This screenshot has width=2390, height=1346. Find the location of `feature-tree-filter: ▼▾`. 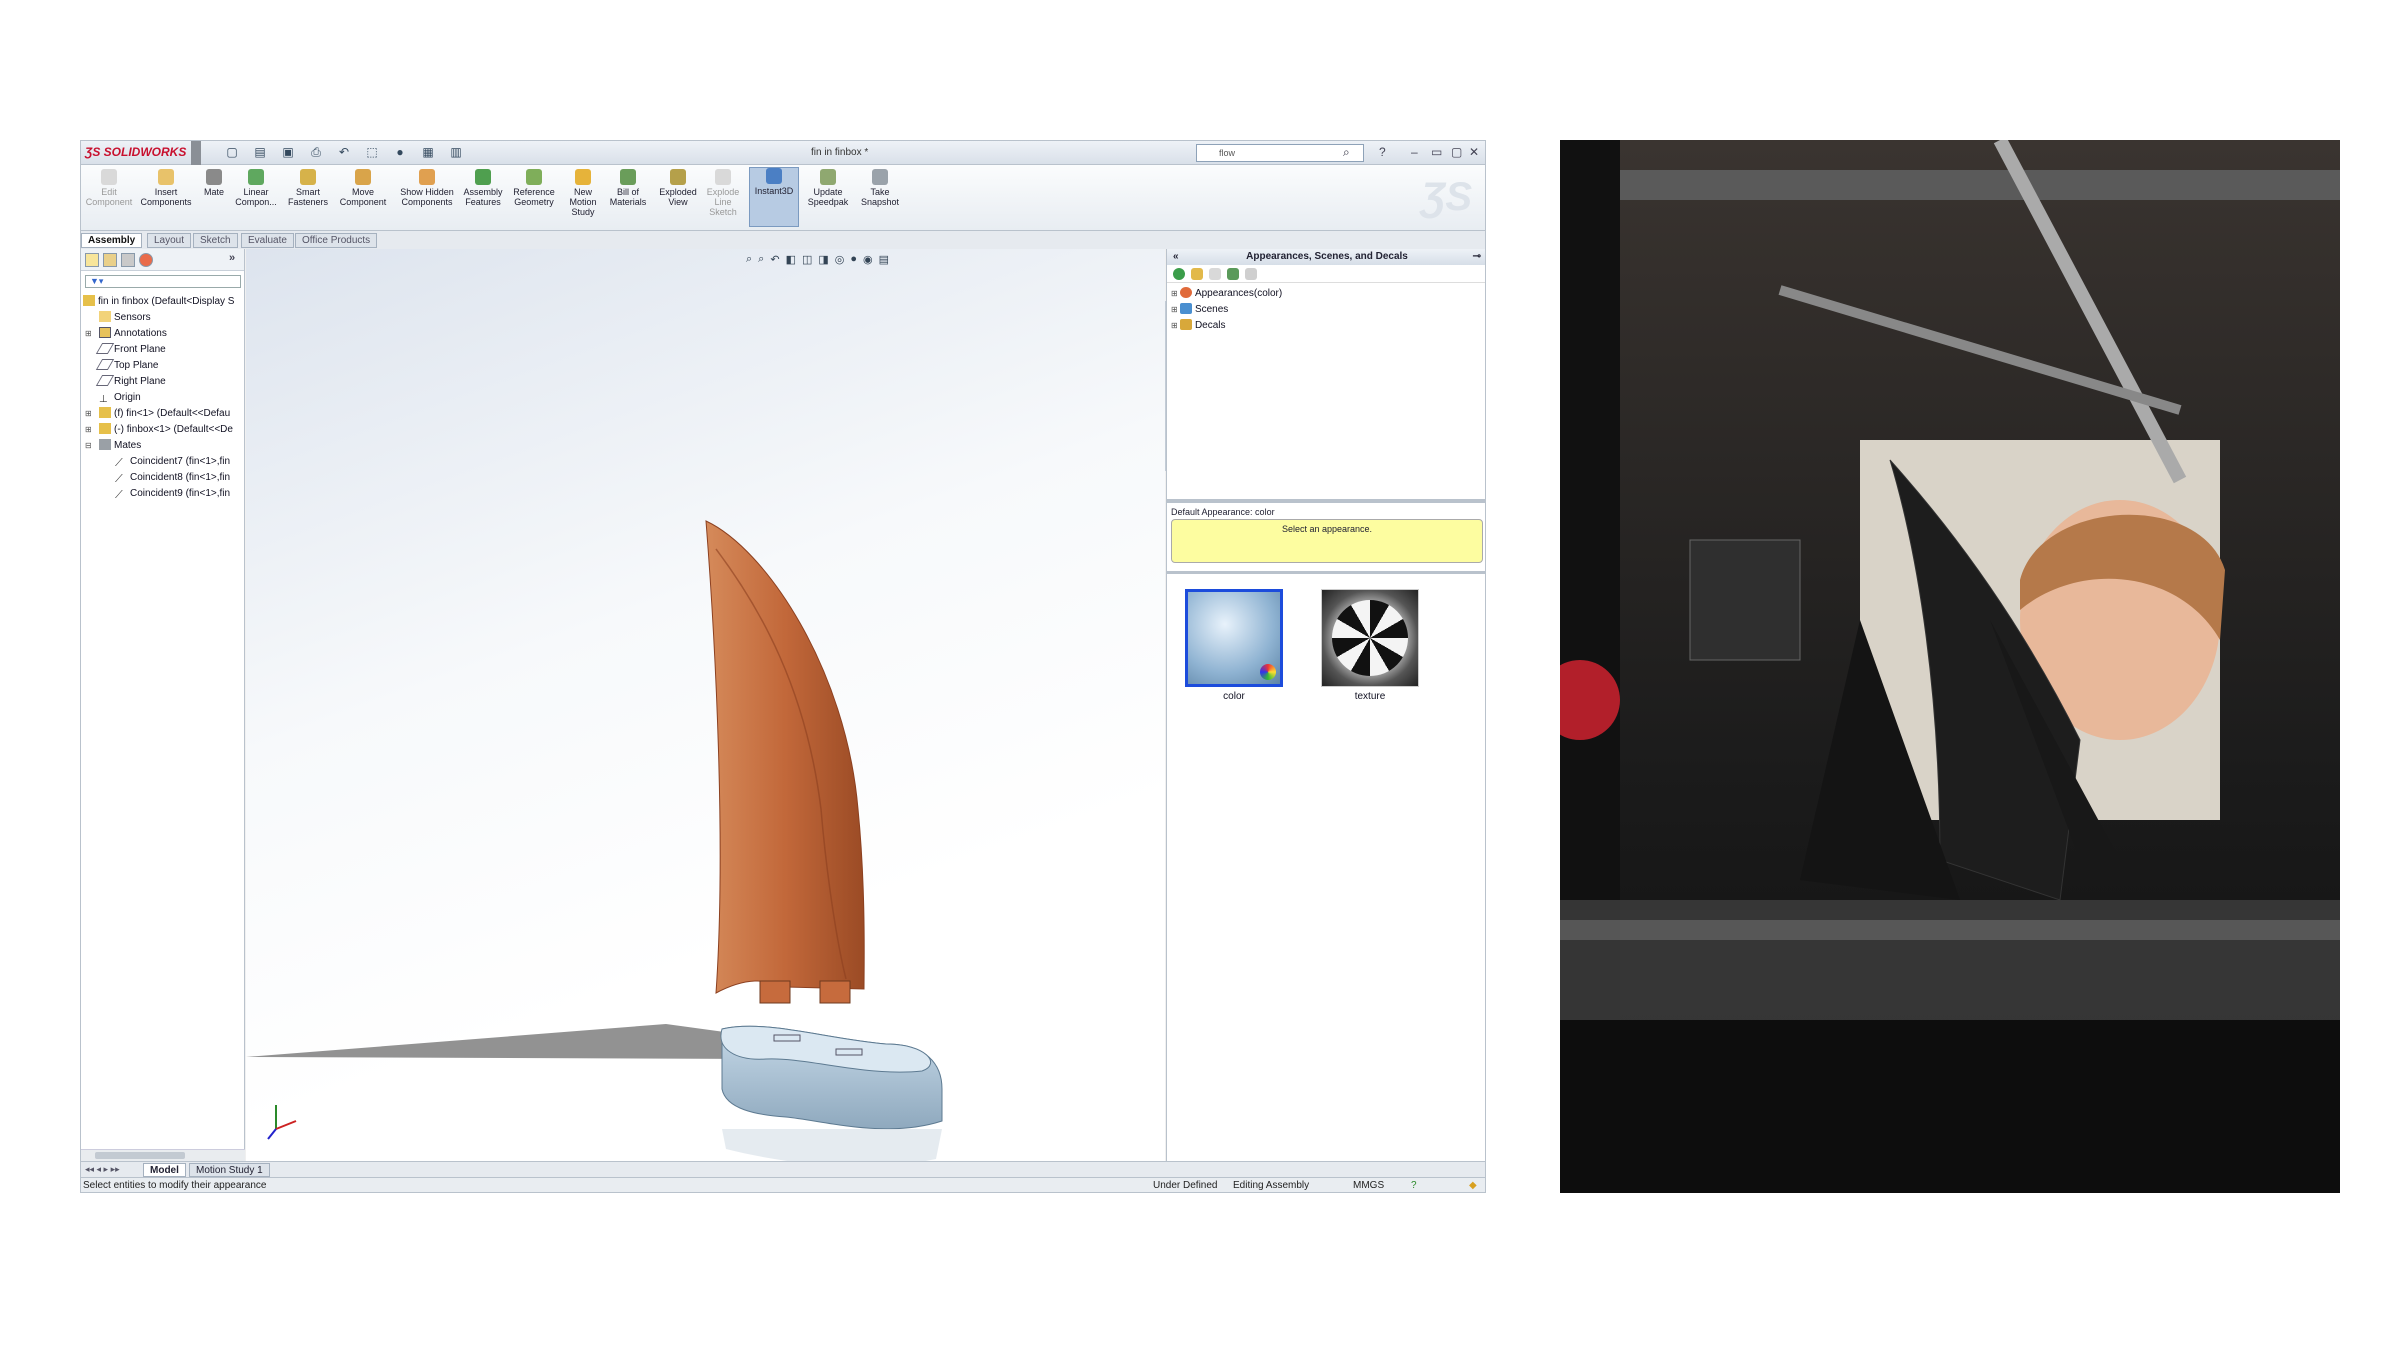

feature-tree-filter: ▼▾ is located at coordinates (163, 281).